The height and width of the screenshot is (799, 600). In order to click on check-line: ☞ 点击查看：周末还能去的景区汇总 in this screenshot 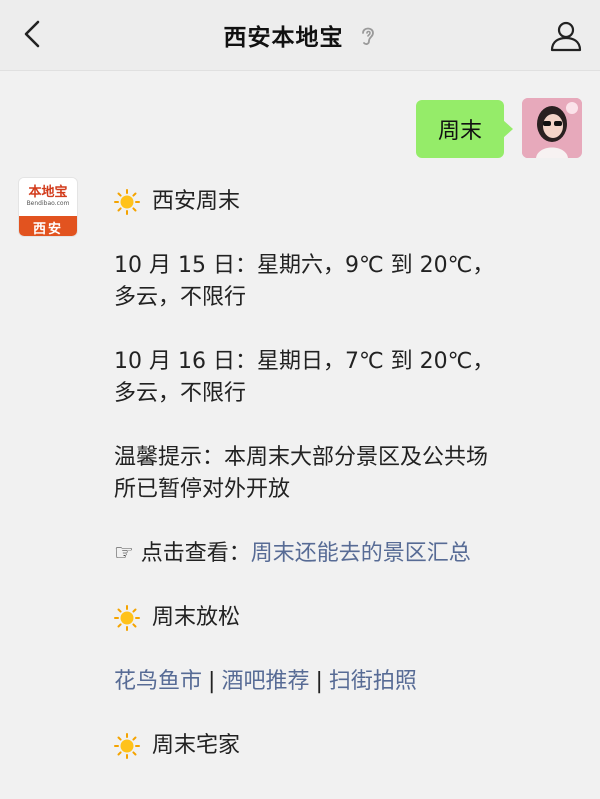, I will do `click(307, 554)`.